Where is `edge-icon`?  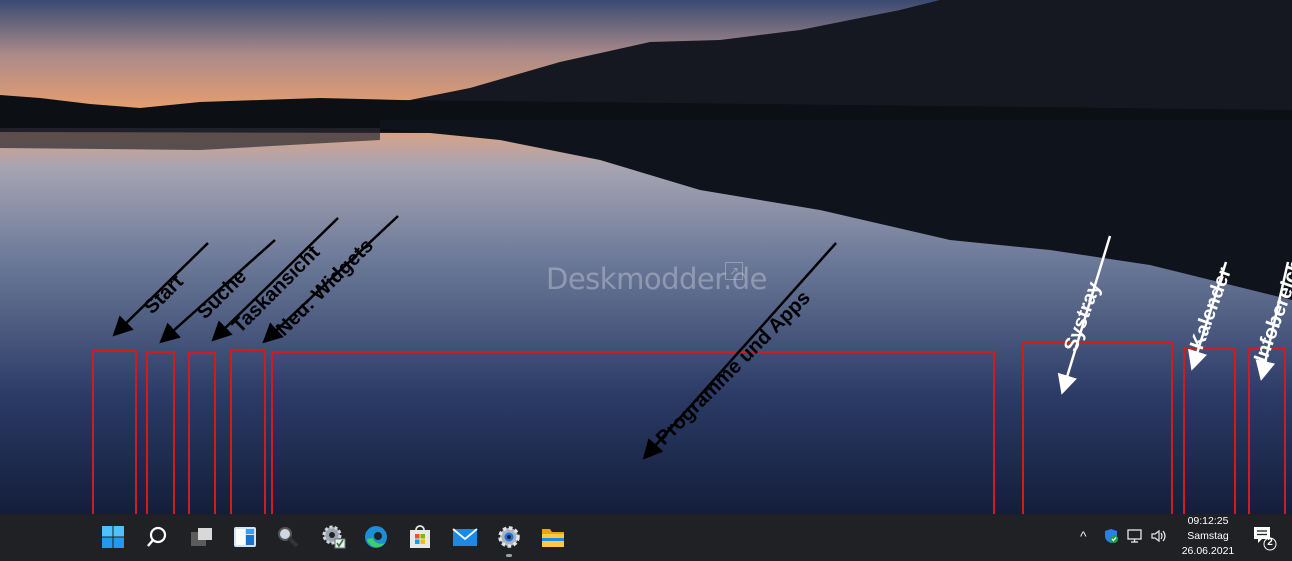 edge-icon is located at coordinates (376, 537).